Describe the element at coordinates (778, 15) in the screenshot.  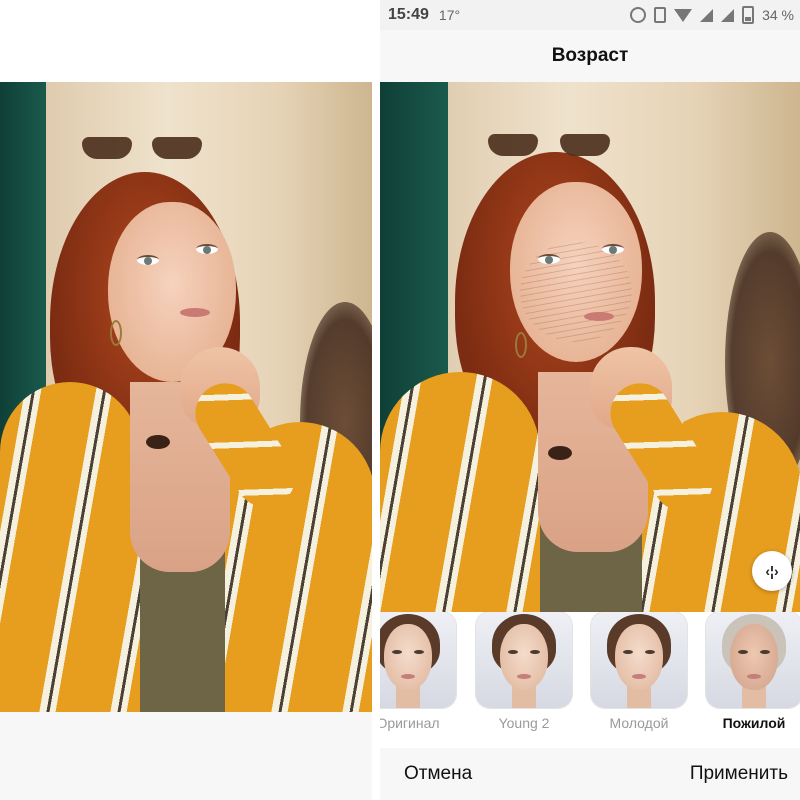
I see `battery-level: 34 %` at that location.